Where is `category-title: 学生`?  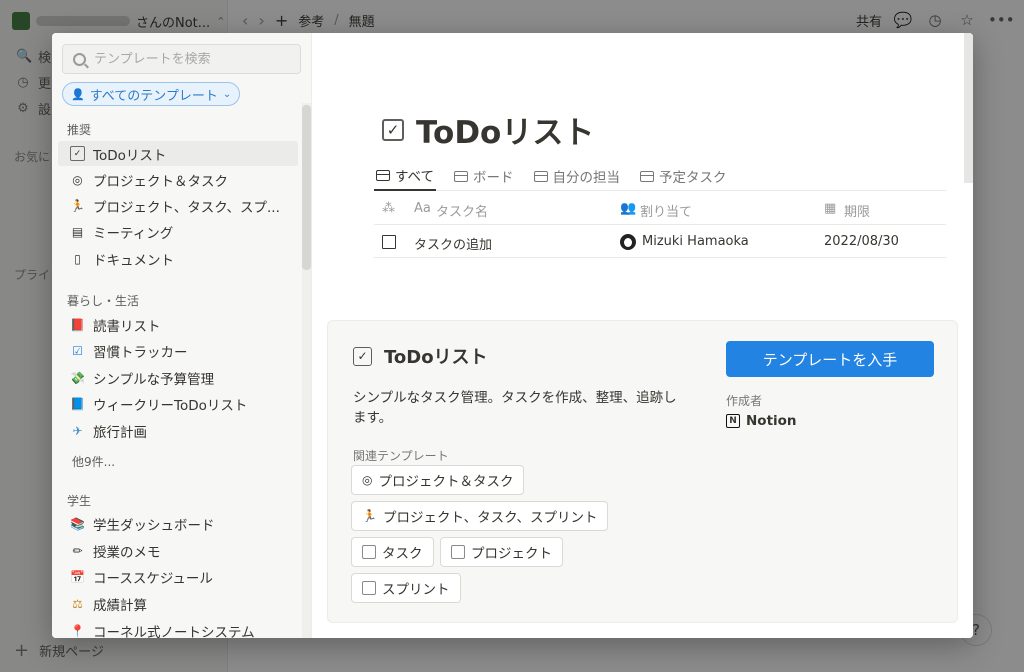
category-title: 学生 is located at coordinates (79, 501).